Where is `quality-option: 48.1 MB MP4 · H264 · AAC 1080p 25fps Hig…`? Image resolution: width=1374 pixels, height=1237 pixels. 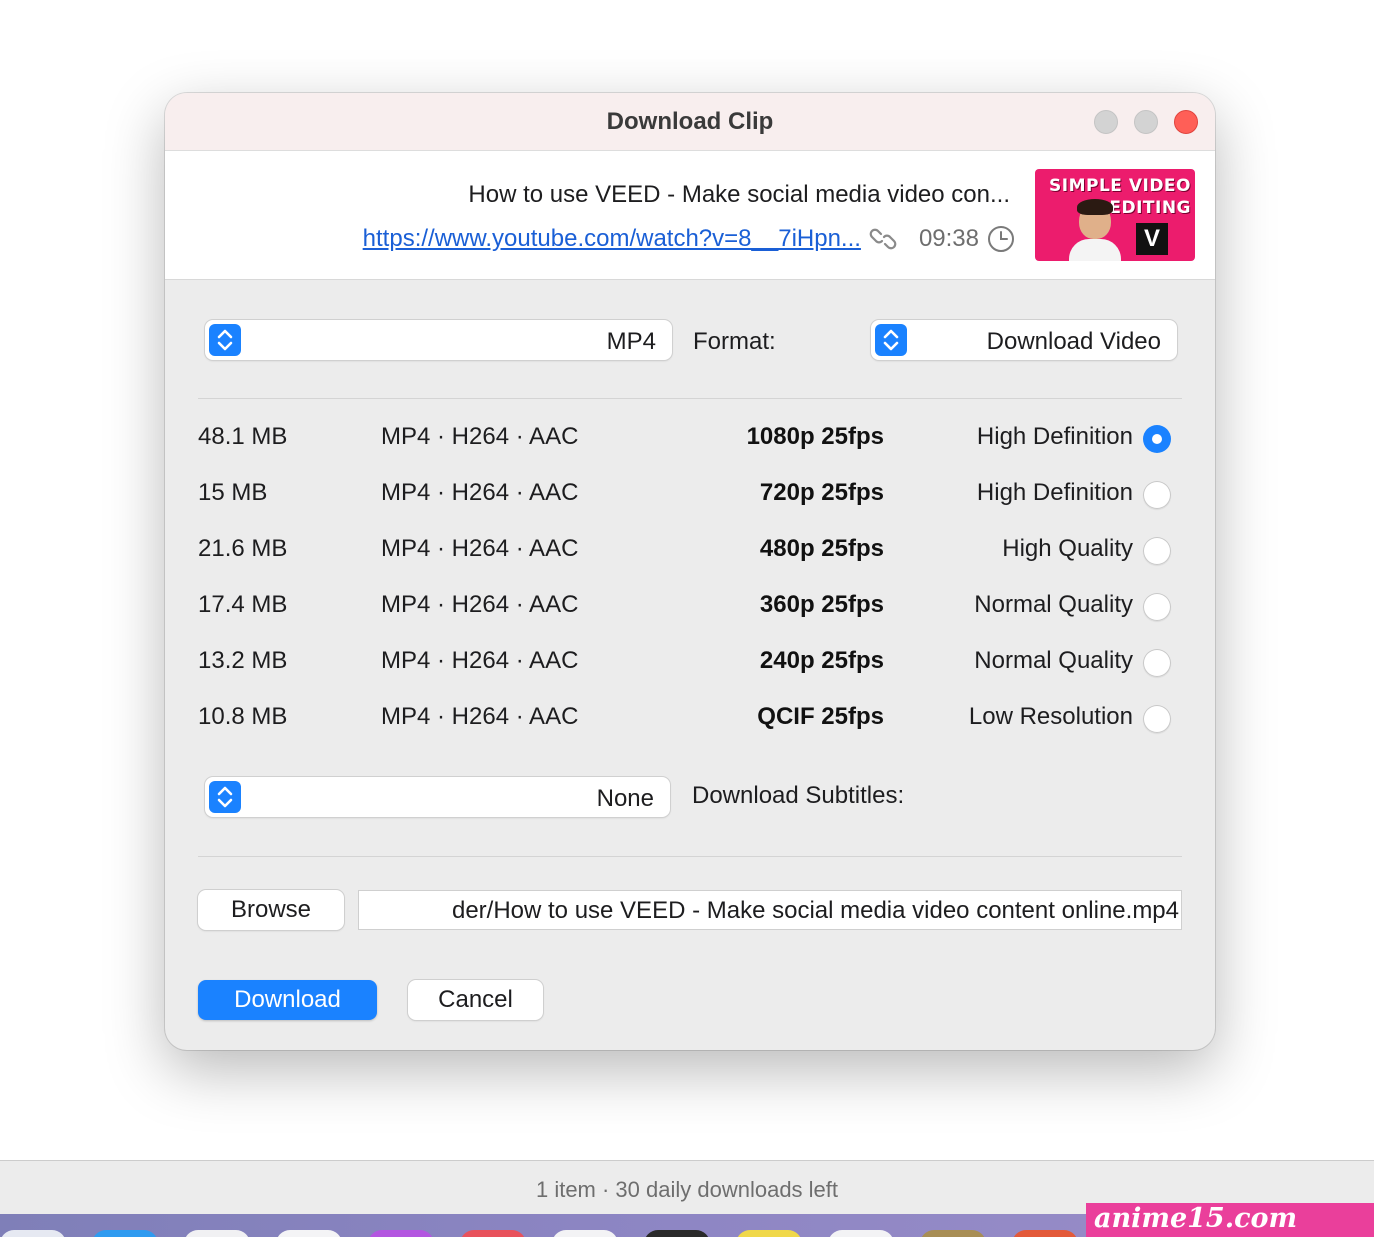 quality-option: 48.1 MB MP4 · H264 · AAC 1080p 25fps Hig… is located at coordinates (690, 439).